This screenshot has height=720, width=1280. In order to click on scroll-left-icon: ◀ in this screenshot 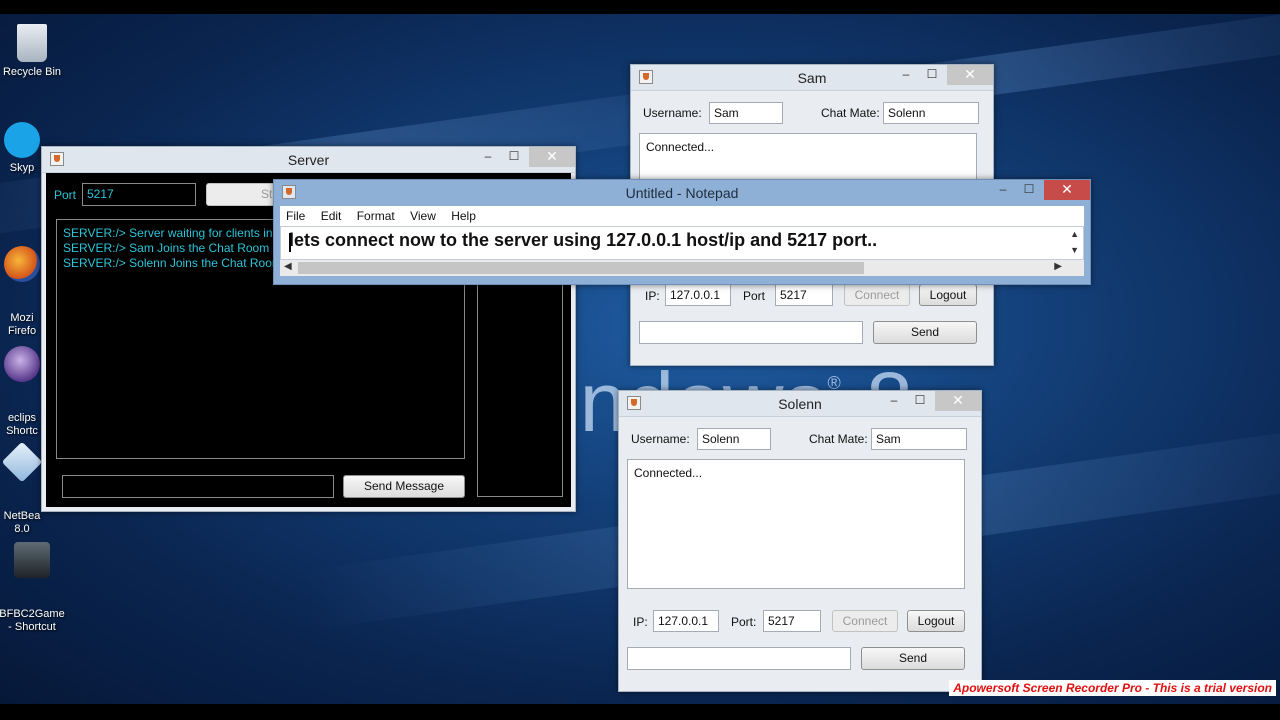, I will do `click(288, 266)`.